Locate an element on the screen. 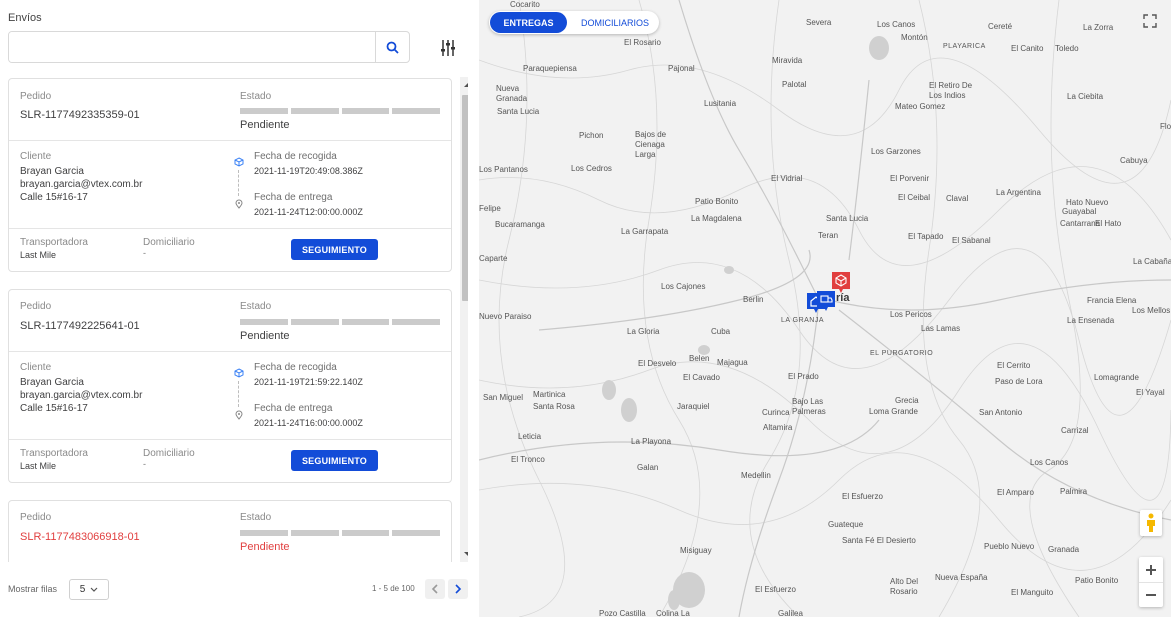 The width and height of the screenshot is (1171, 617). rows-select: 5 is located at coordinates (89, 589).